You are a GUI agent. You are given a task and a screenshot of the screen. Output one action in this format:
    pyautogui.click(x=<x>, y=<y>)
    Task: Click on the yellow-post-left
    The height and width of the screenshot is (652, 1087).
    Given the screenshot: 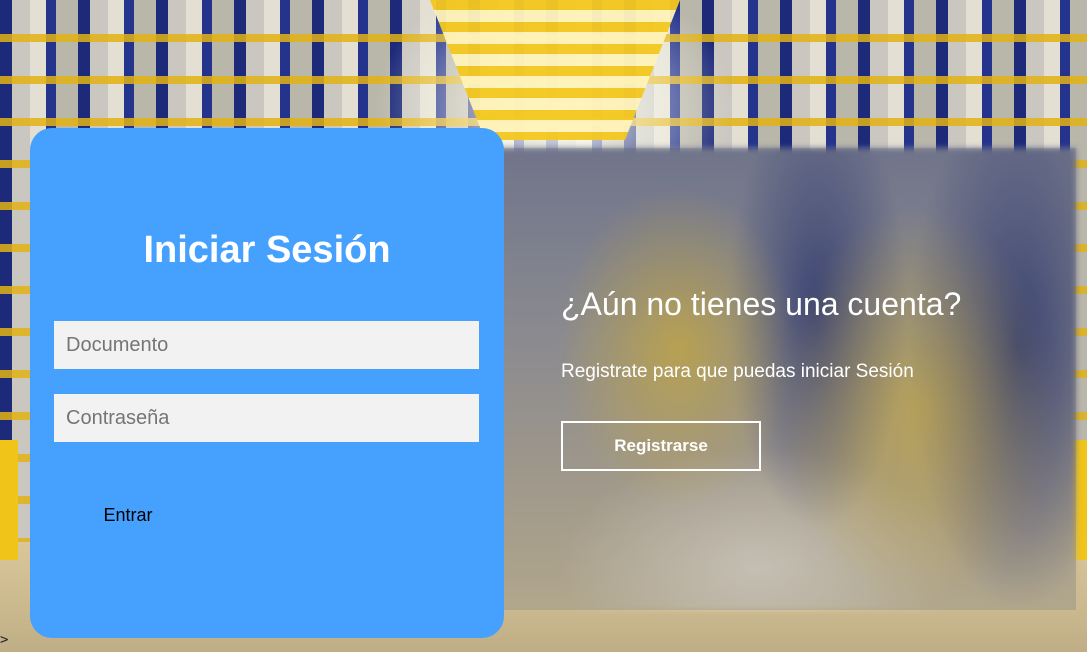 What is the action you would take?
    pyautogui.click(x=9, y=500)
    